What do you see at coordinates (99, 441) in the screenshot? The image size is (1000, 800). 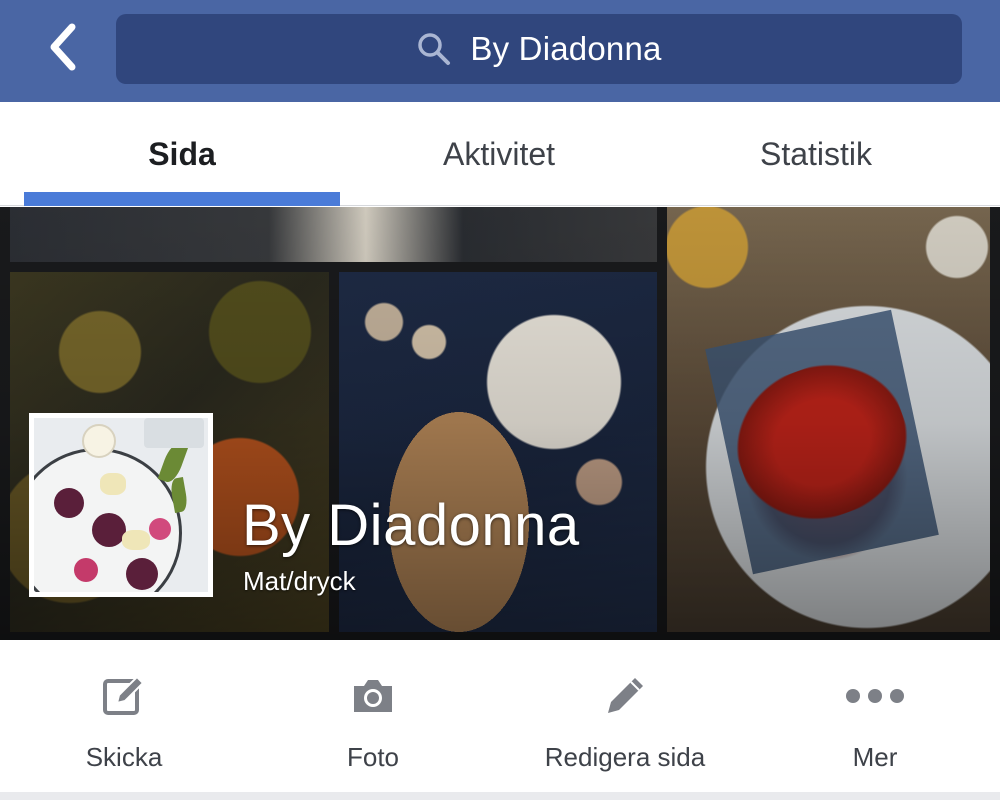 I see `bowl-graphic` at bounding box center [99, 441].